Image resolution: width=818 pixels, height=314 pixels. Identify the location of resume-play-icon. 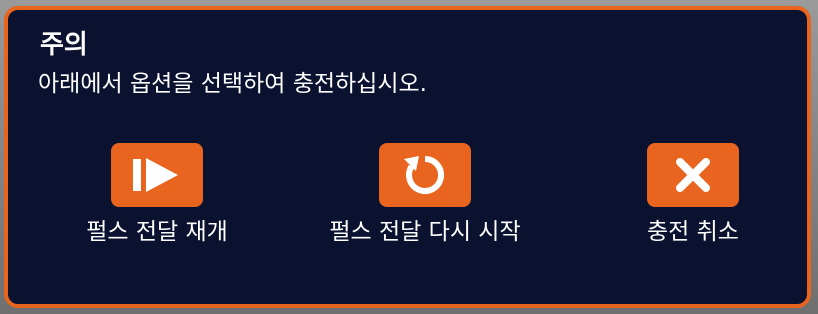
(155, 175).